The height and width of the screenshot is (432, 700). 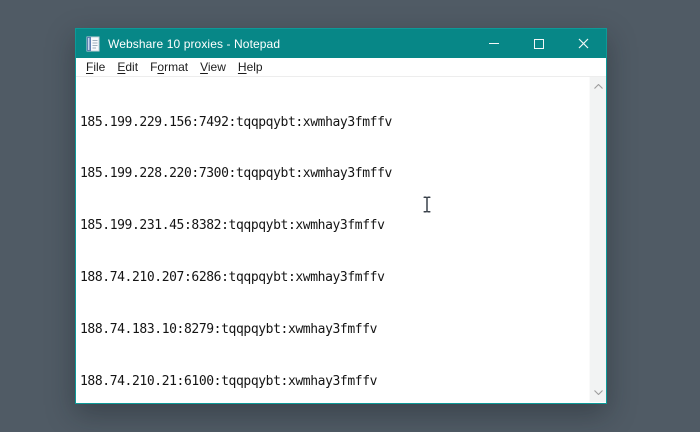 I want to click on window-controls, so click(x=538, y=43).